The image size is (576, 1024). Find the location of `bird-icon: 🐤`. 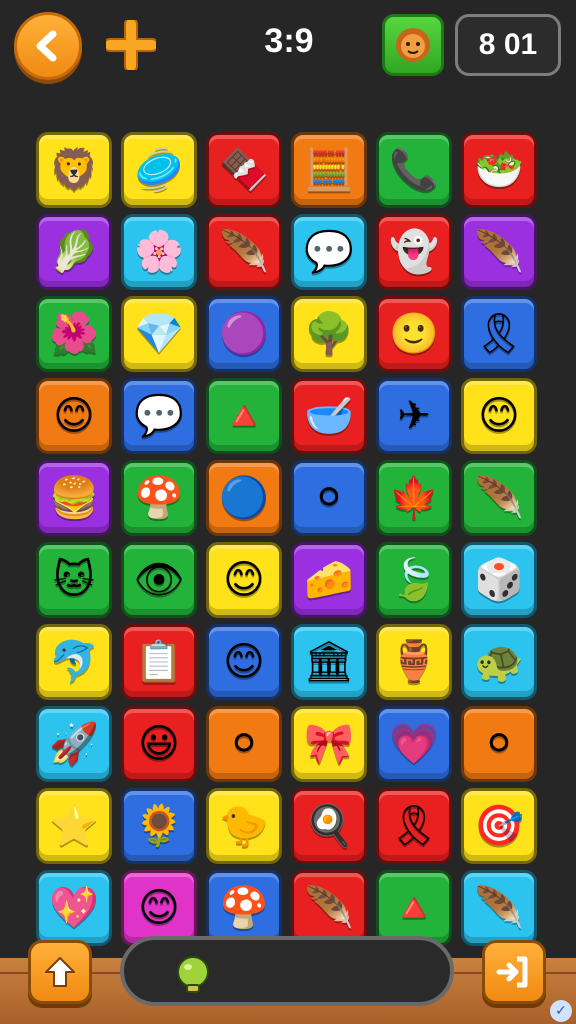

bird-icon: 🐤 is located at coordinates (244, 826).